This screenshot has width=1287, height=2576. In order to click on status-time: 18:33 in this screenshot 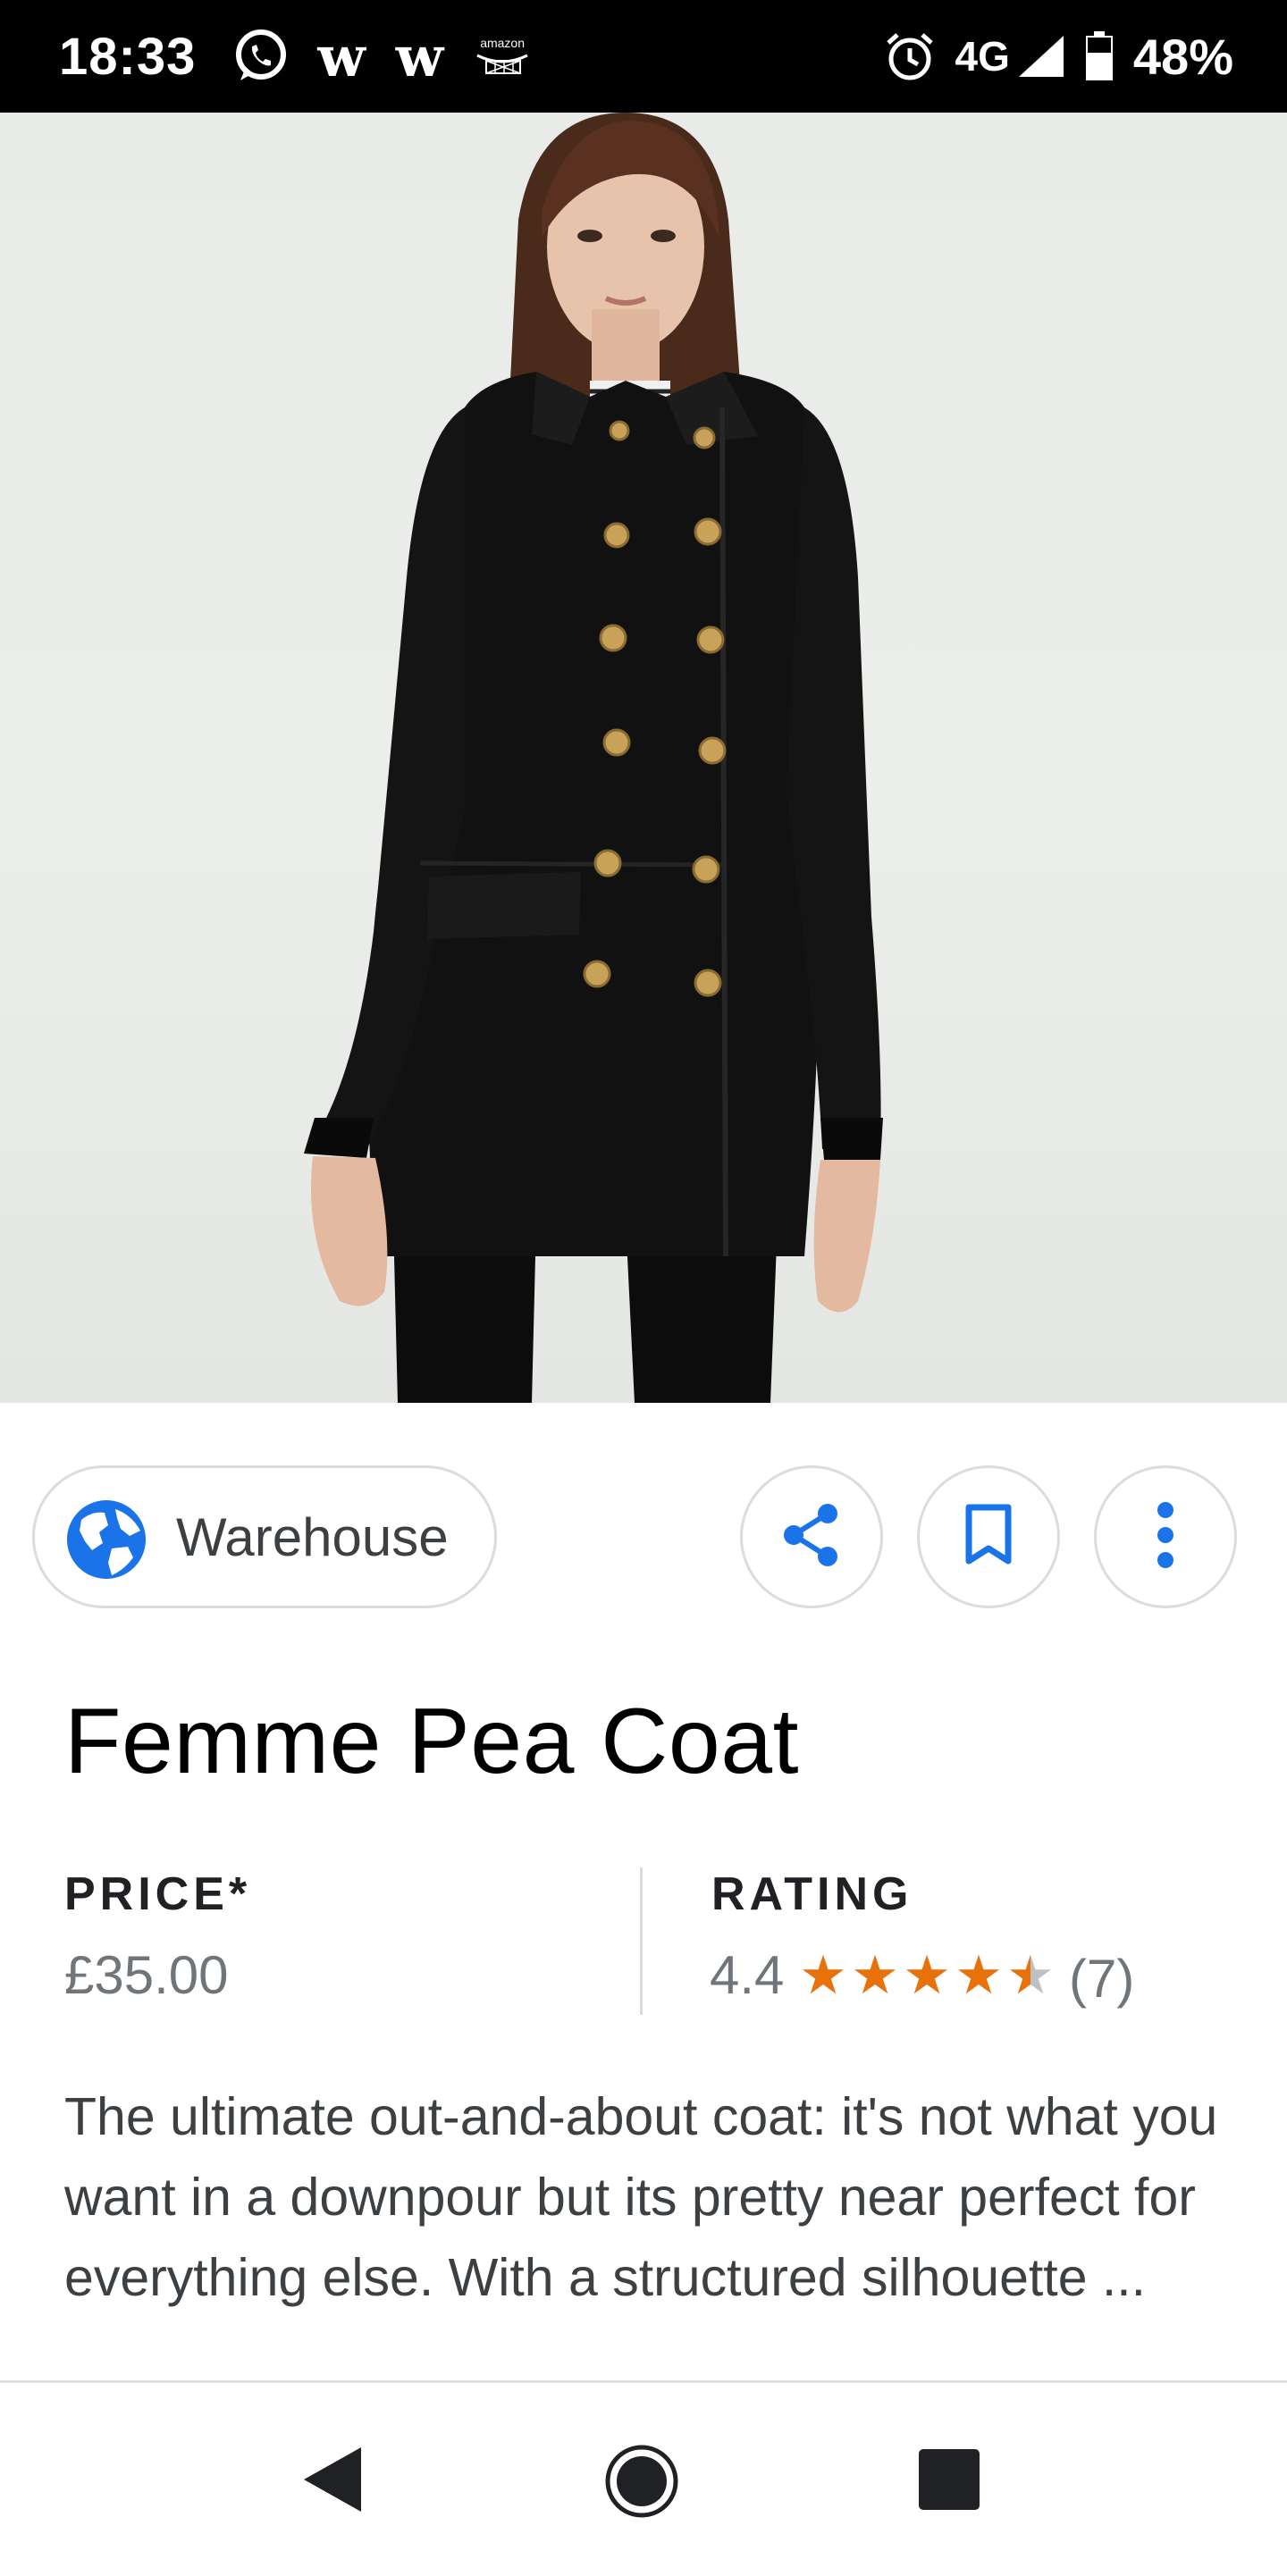, I will do `click(128, 57)`.